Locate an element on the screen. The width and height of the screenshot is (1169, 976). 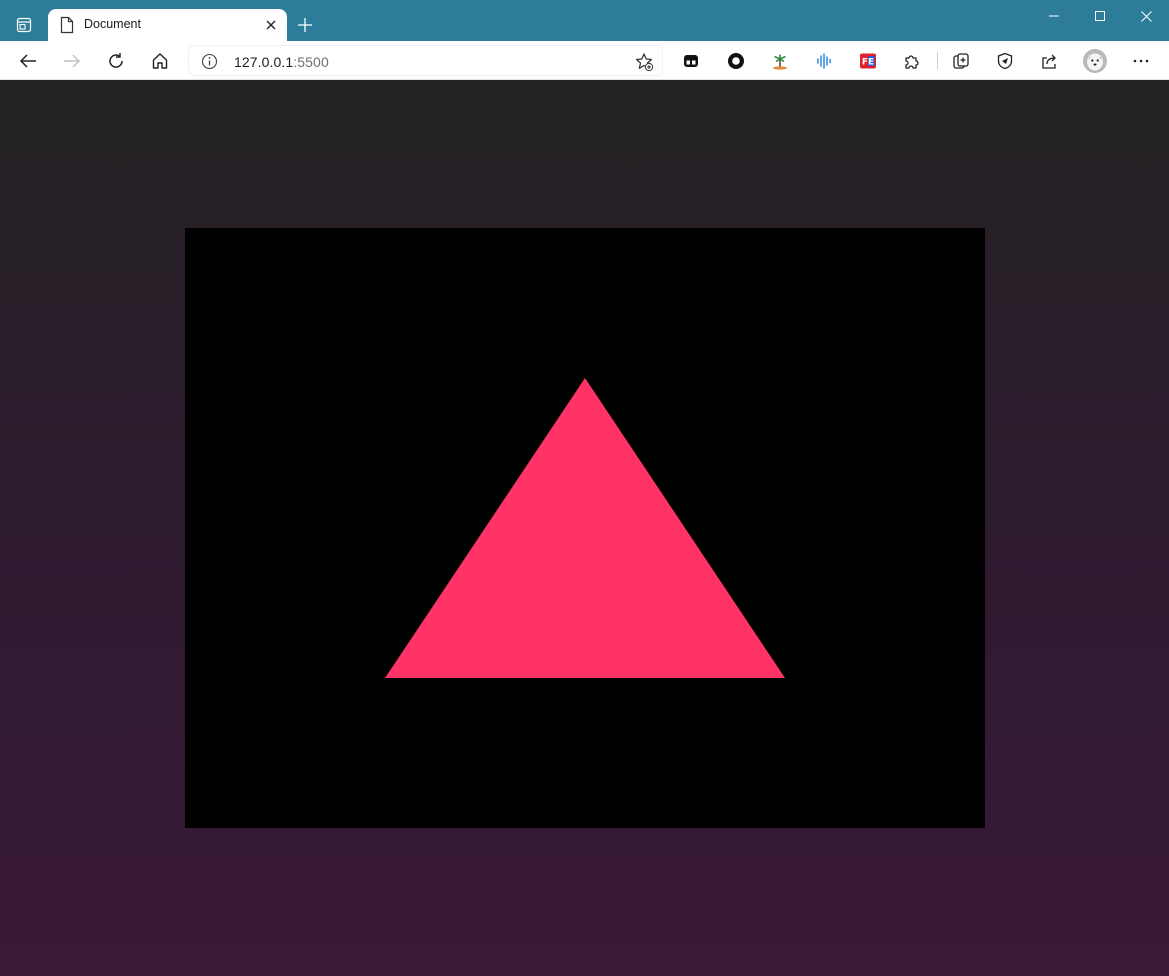
forward-button is located at coordinates (72, 61).